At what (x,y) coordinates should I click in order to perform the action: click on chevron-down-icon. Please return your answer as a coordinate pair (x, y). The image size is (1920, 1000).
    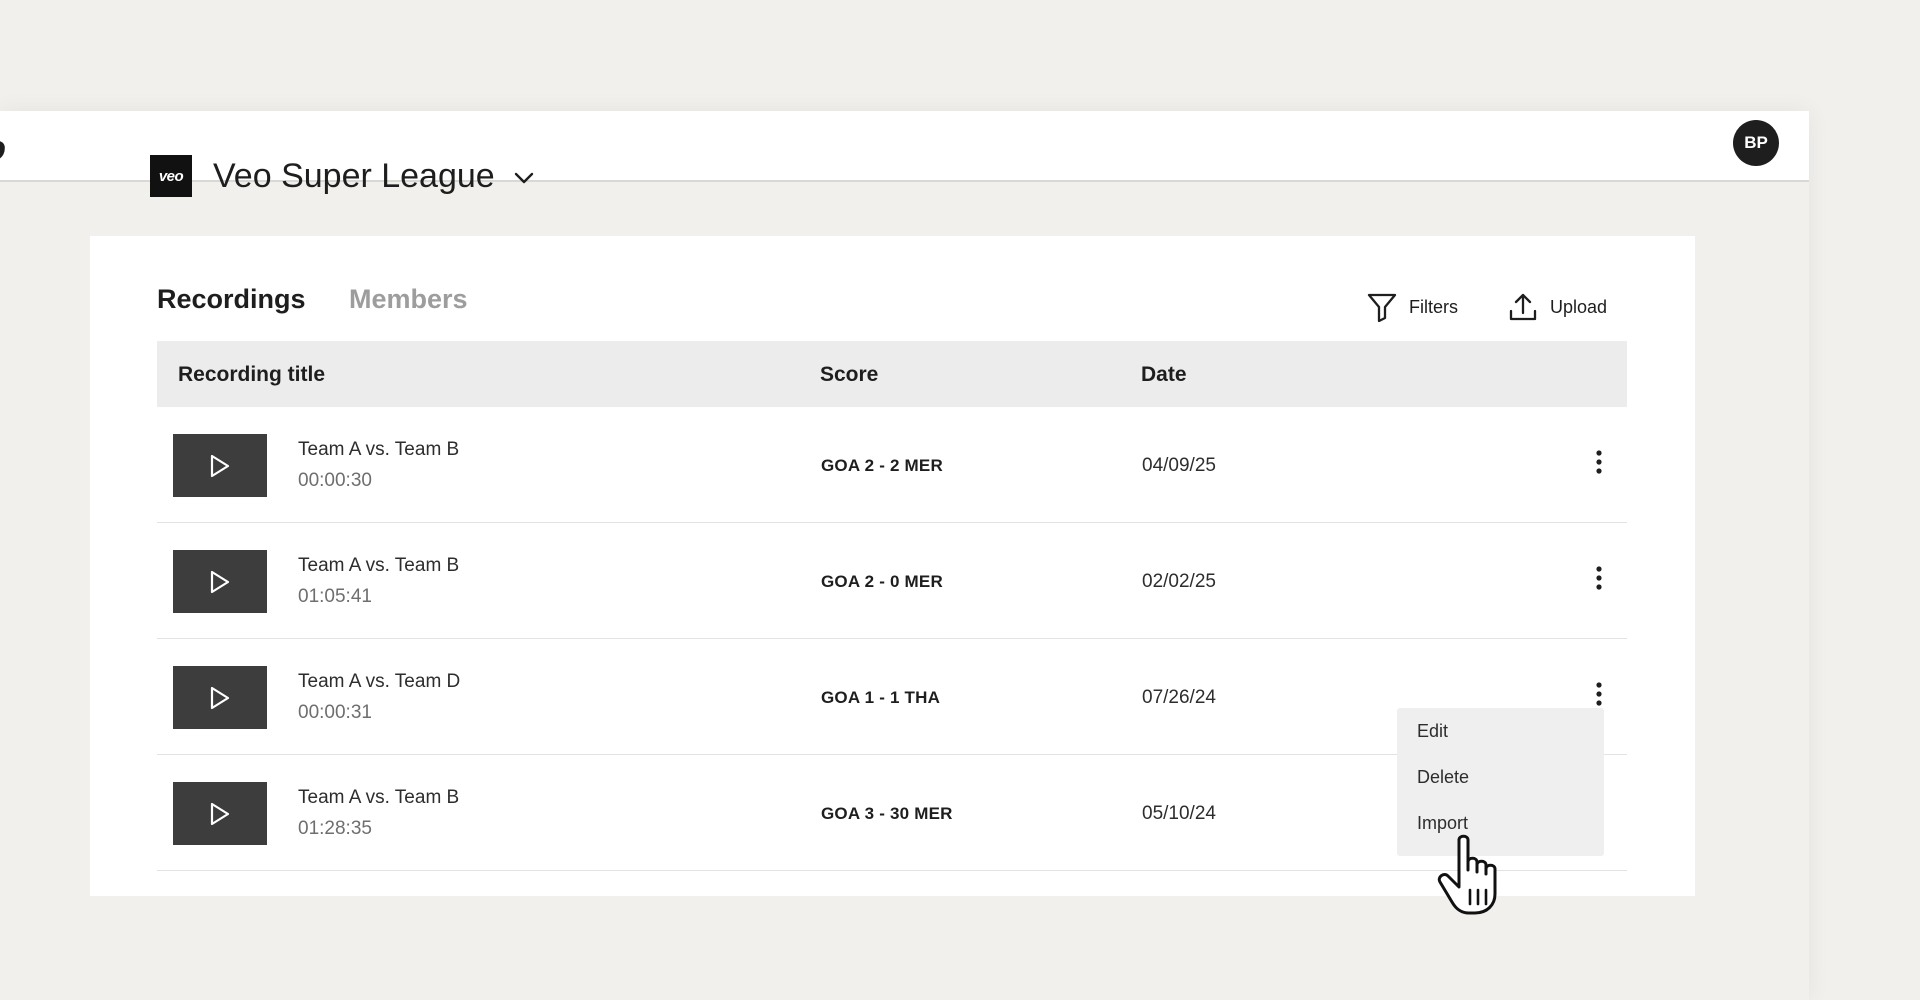
    Looking at the image, I should click on (524, 178).